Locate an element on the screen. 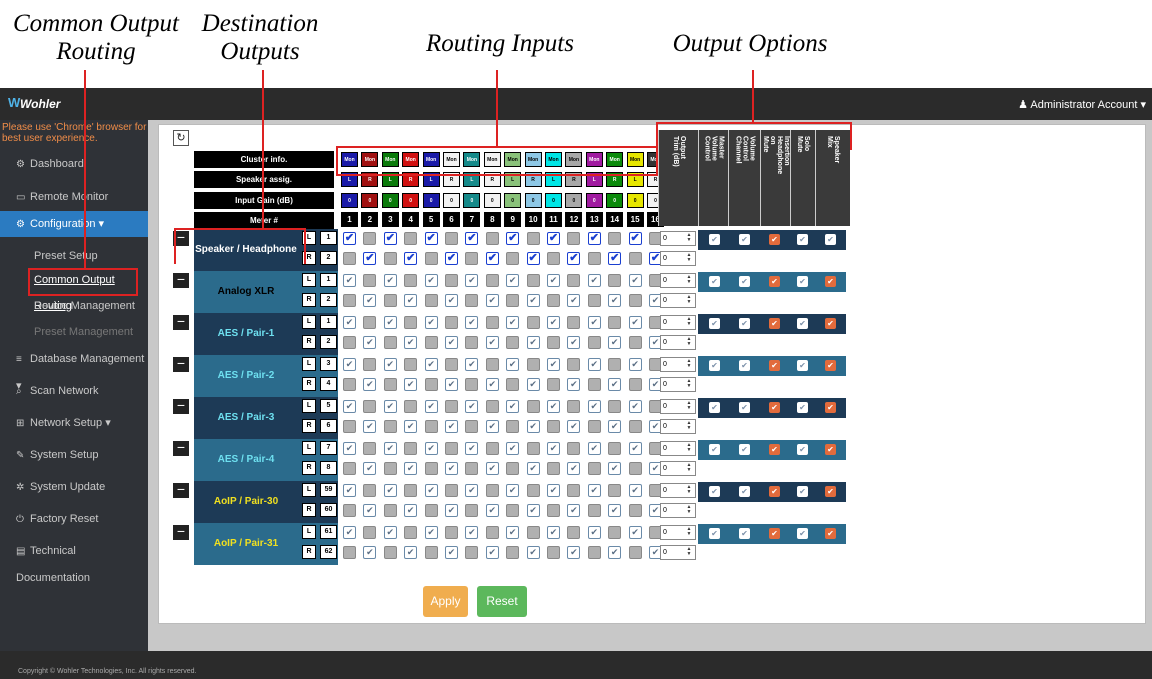  account-menu: ♟ Administrator Account ▾ is located at coordinates (1082, 104).